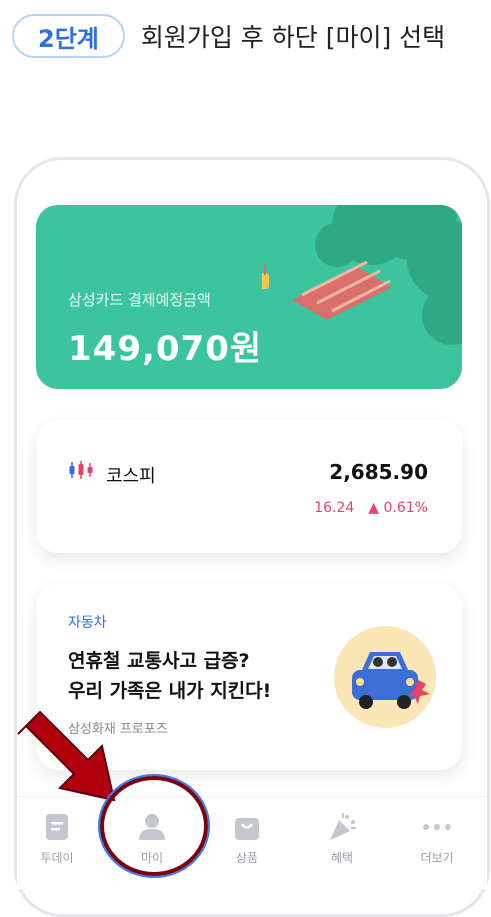 The width and height of the screenshot is (491, 917). I want to click on kospi-change-points: 16.24, so click(334, 508).